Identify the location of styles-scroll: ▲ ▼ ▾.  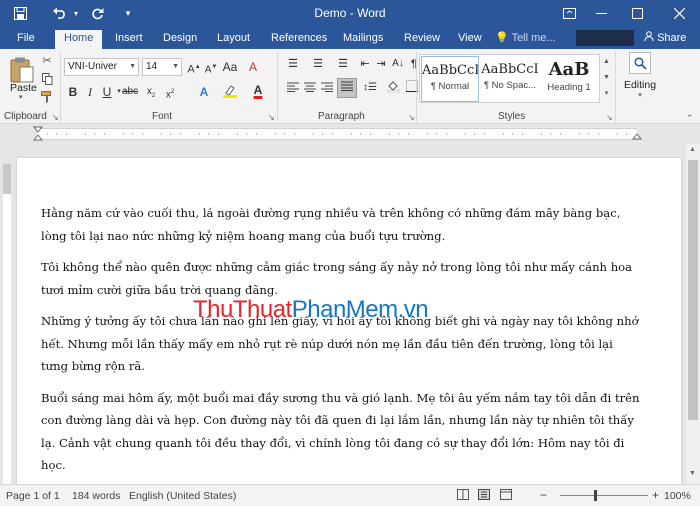
(606, 78).